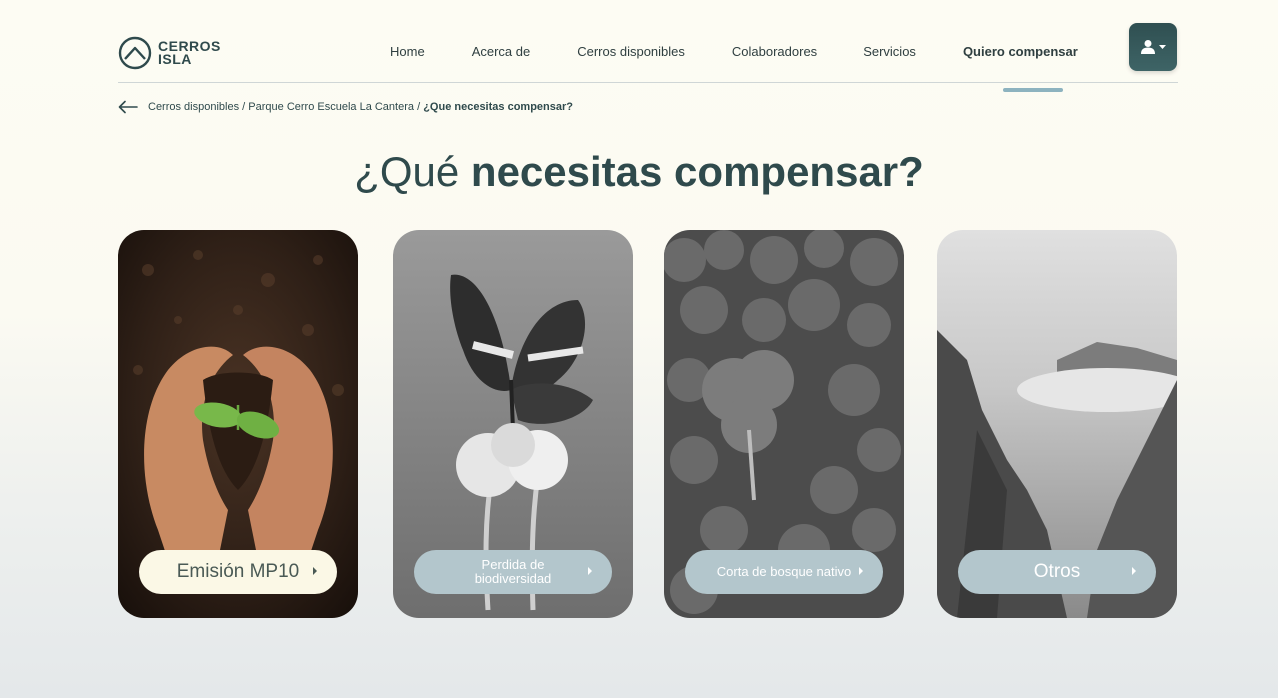 This screenshot has width=1278, height=698. I want to click on nav-colaboradores: Colaboradores, so click(774, 51).